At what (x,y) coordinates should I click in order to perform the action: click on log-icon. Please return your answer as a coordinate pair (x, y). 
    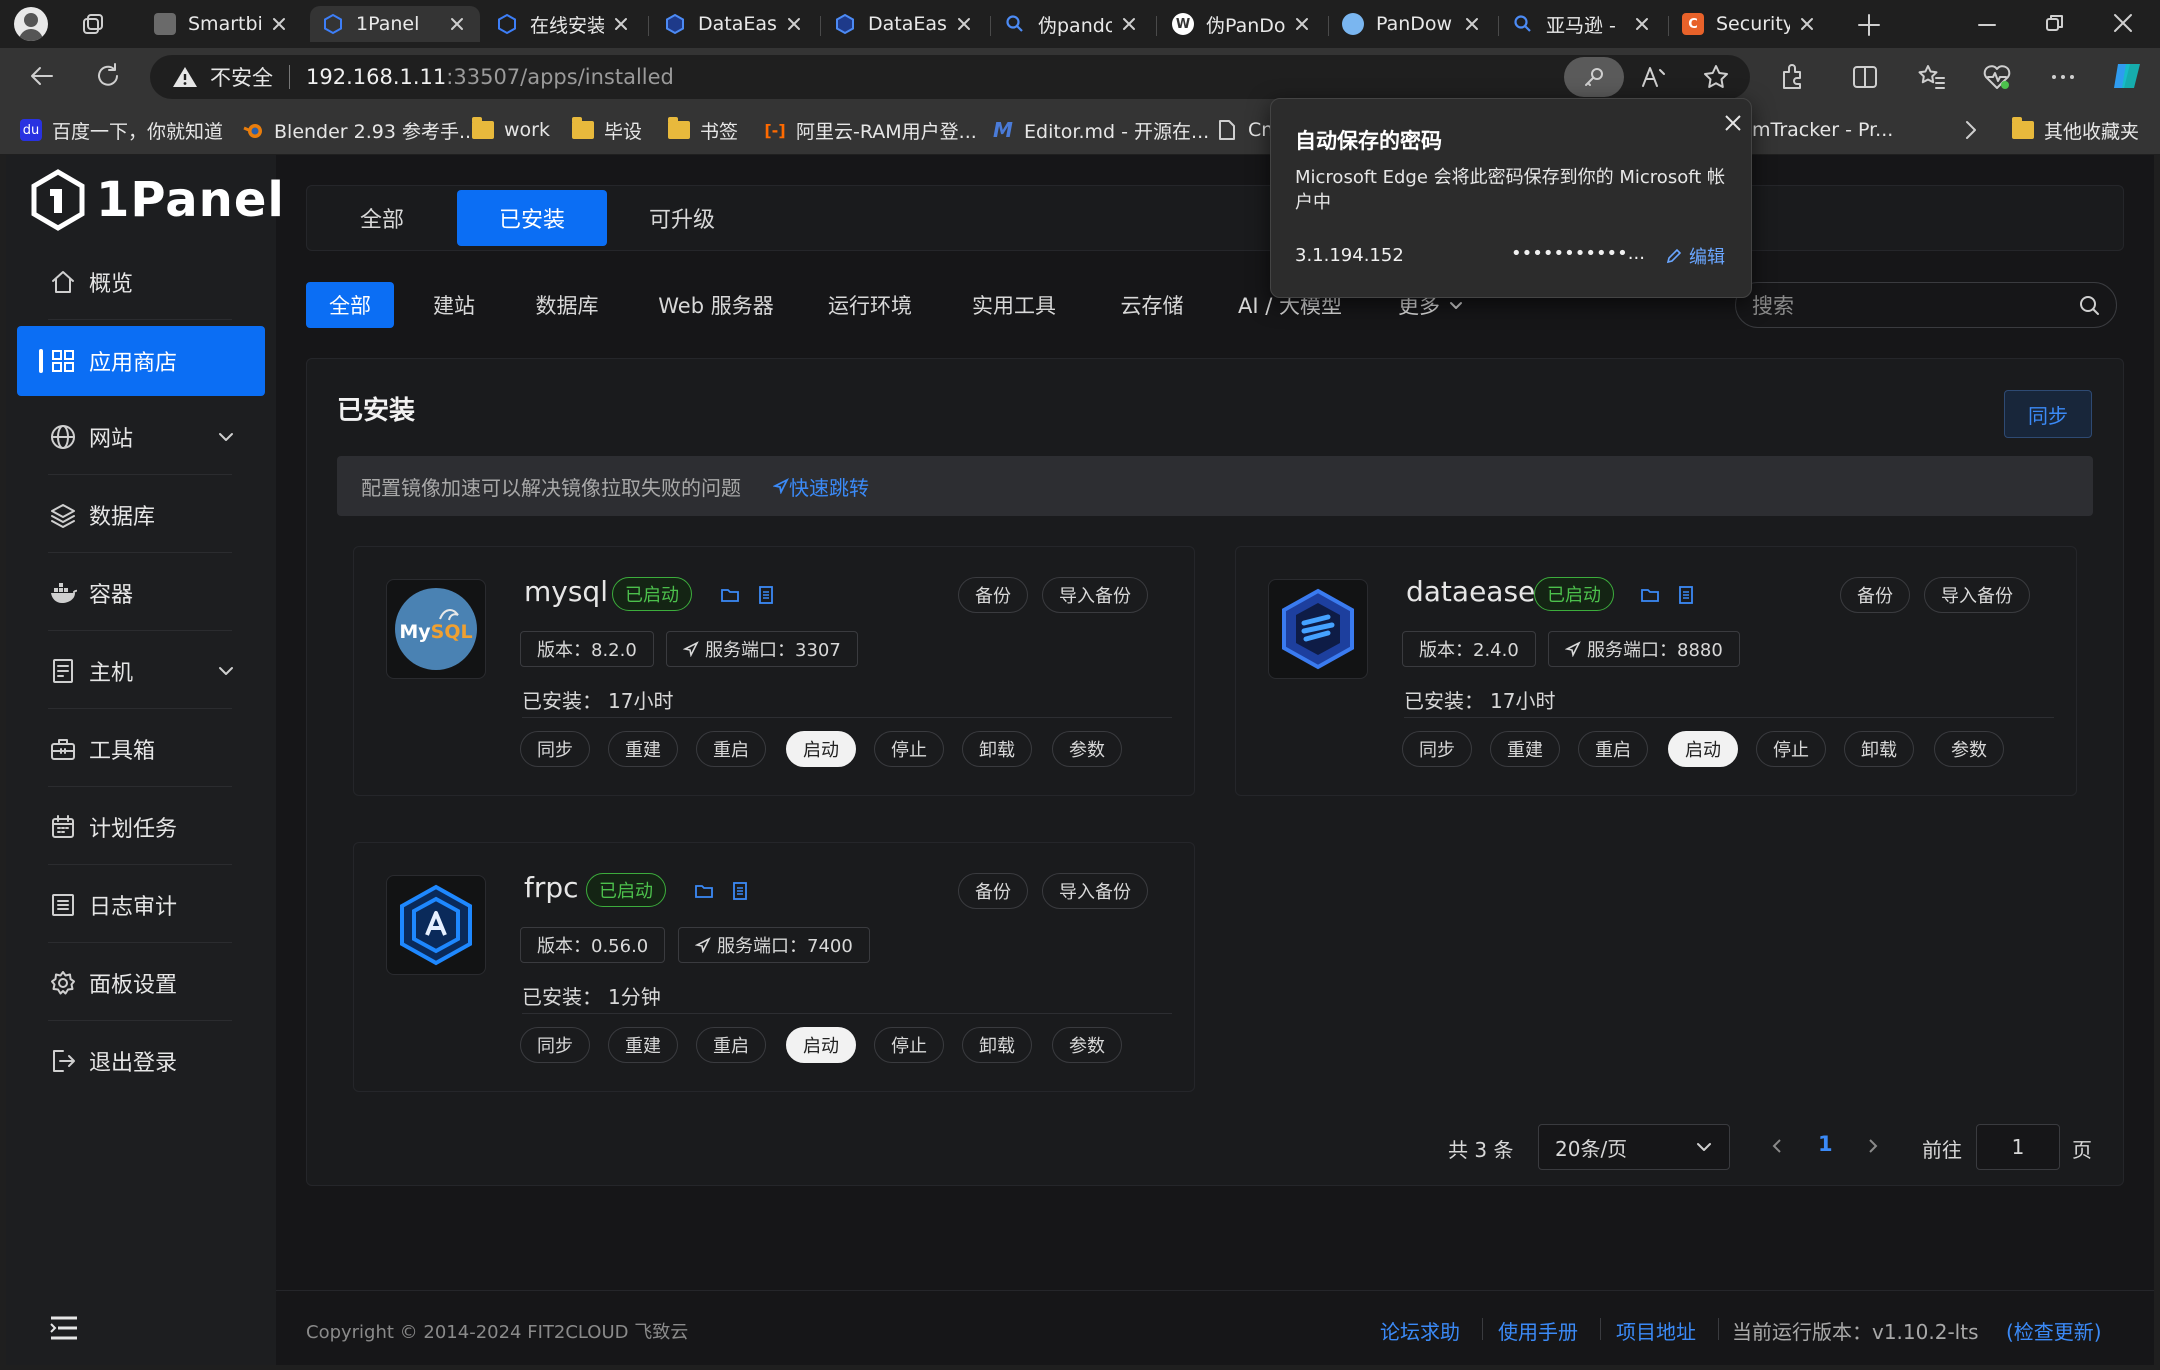
    Looking at the image, I should click on (1686, 595).